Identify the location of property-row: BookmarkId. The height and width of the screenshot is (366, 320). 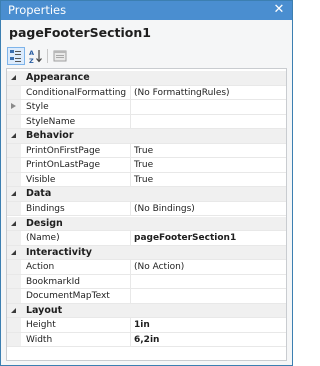
(146, 282).